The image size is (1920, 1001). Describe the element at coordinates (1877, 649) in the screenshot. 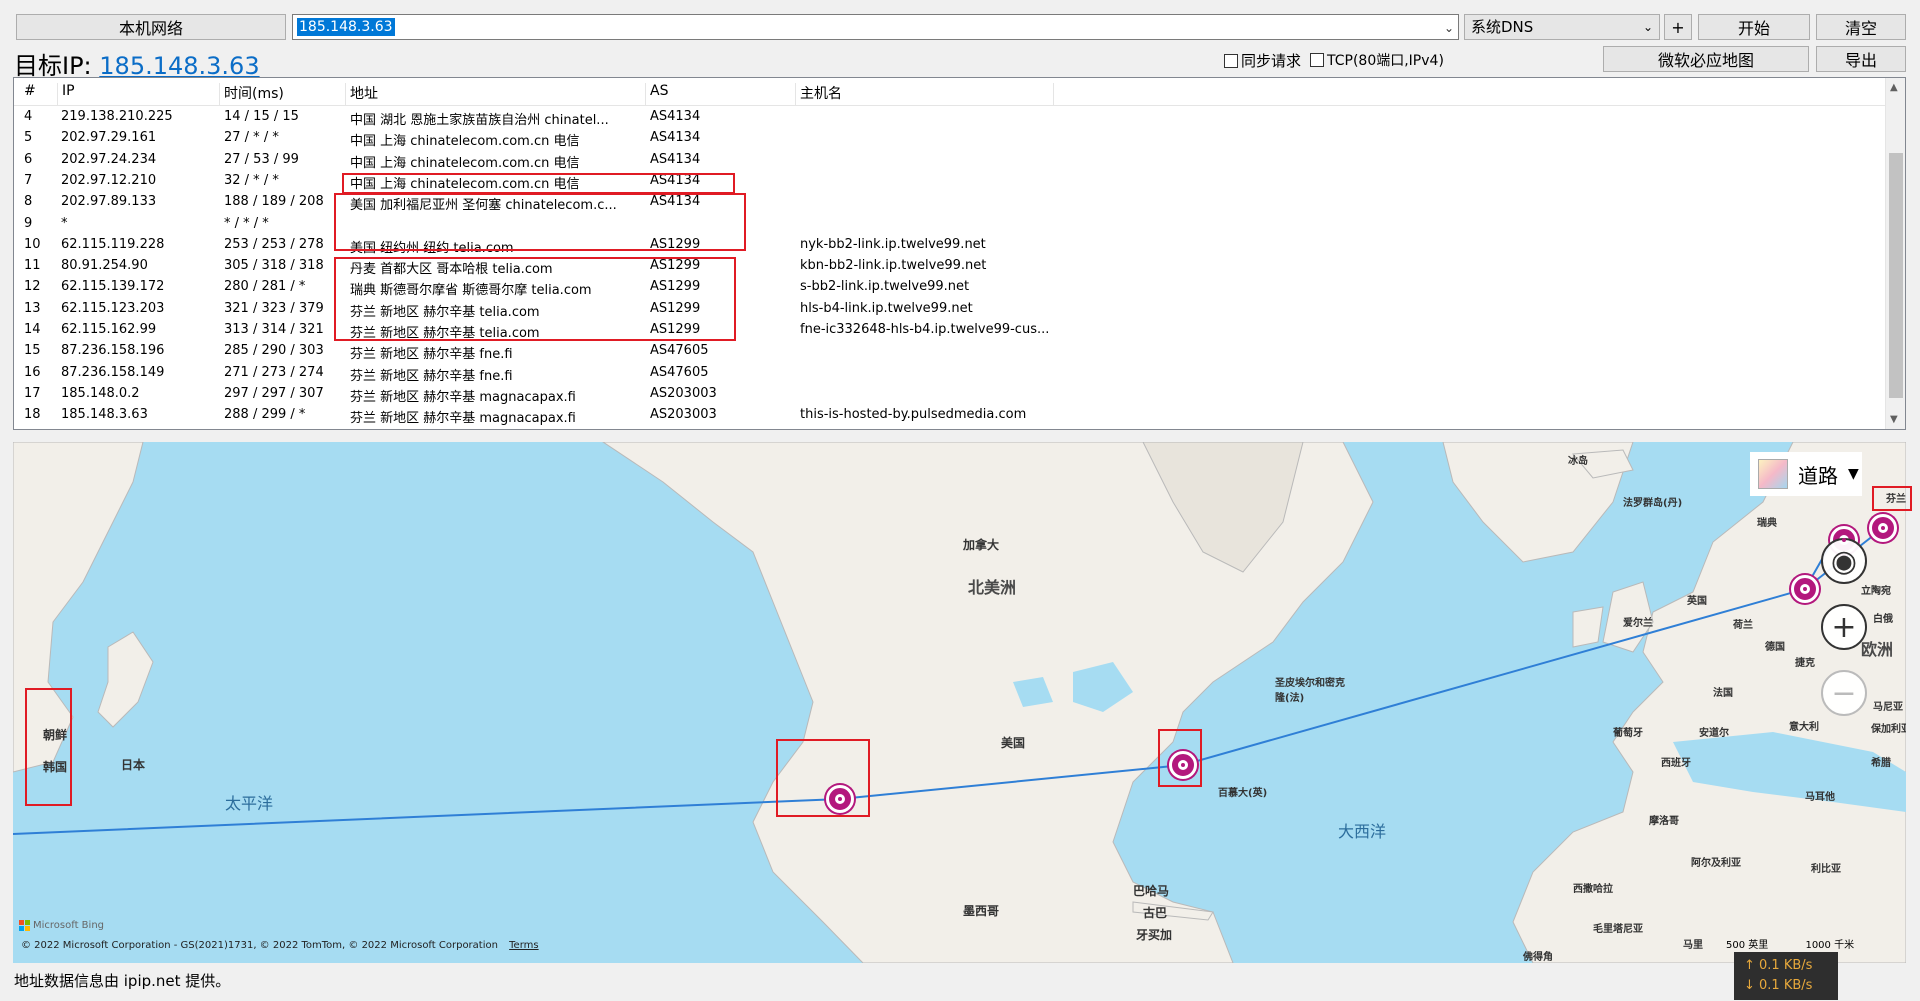

I see `map-label-europe: 欧洲` at that location.